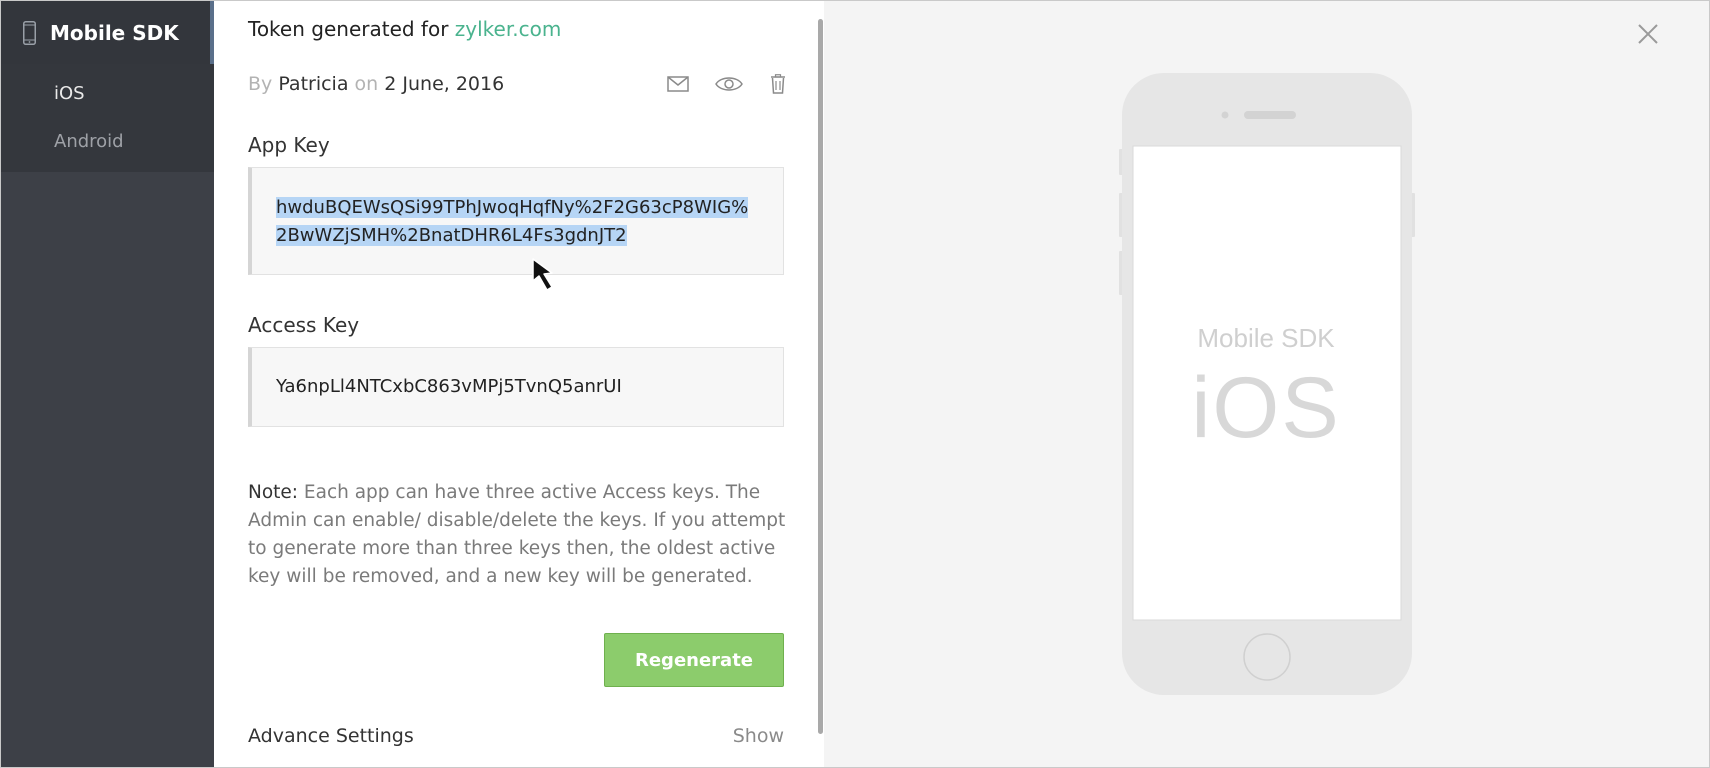 This screenshot has width=1710, height=768. What do you see at coordinates (107, 384) in the screenshot?
I see `sidebar: Mobile SDK iOS Android` at bounding box center [107, 384].